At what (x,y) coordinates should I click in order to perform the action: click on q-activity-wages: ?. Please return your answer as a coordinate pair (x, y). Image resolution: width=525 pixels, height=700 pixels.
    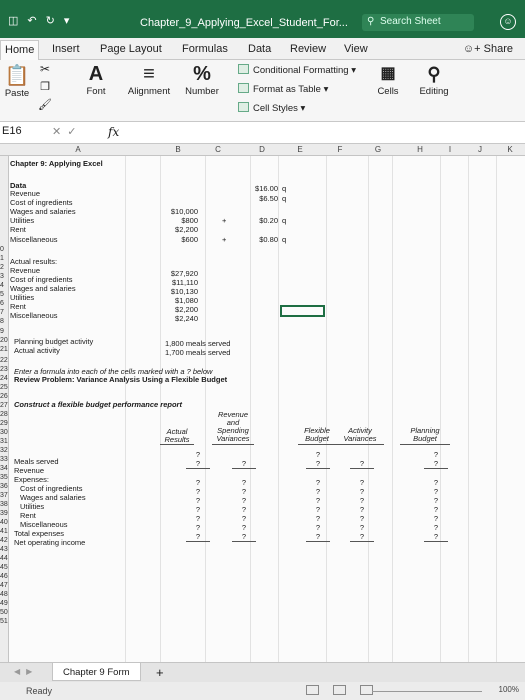
    Looking at the image, I should click on (362, 491).